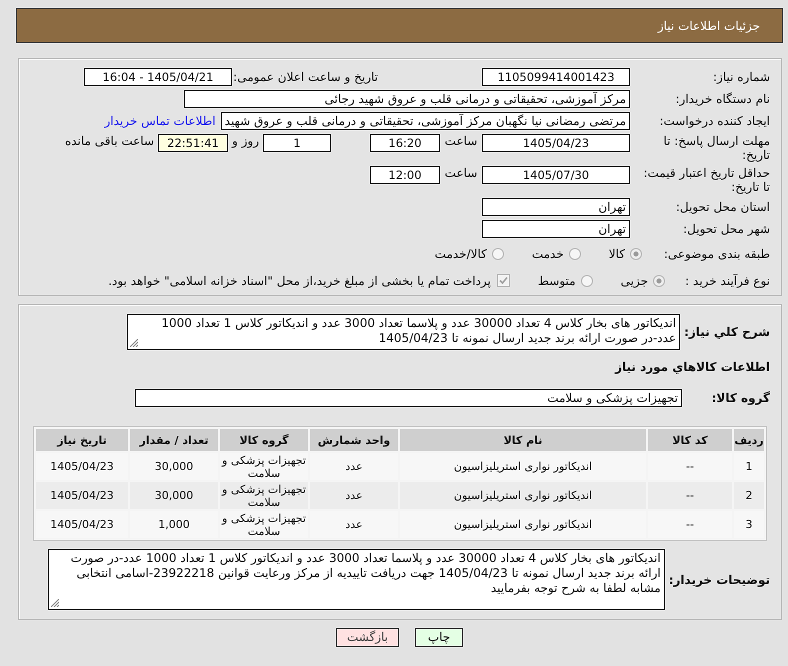 The width and height of the screenshot is (788, 666). I want to click on radio-label: خدمت, so click(548, 253).